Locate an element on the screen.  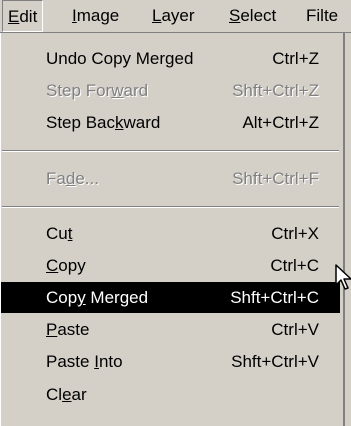
menu-item-label-post: opy is located at coordinates (72, 265).